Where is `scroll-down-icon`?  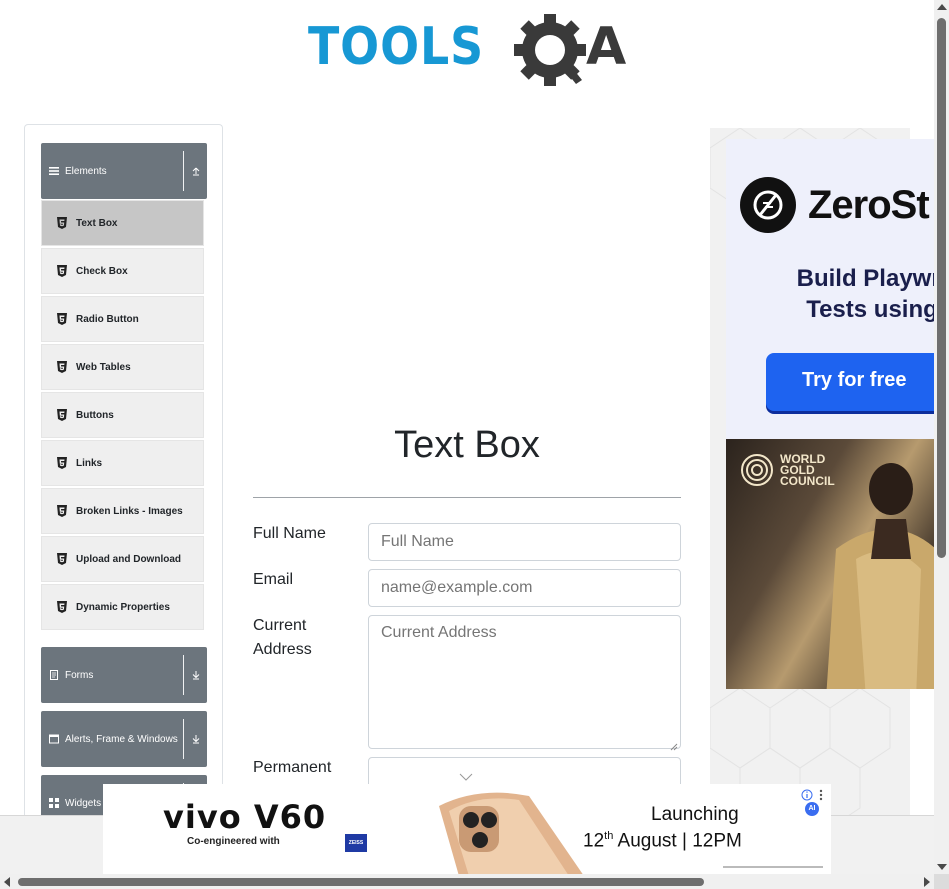 scroll-down-icon is located at coordinates (942, 867).